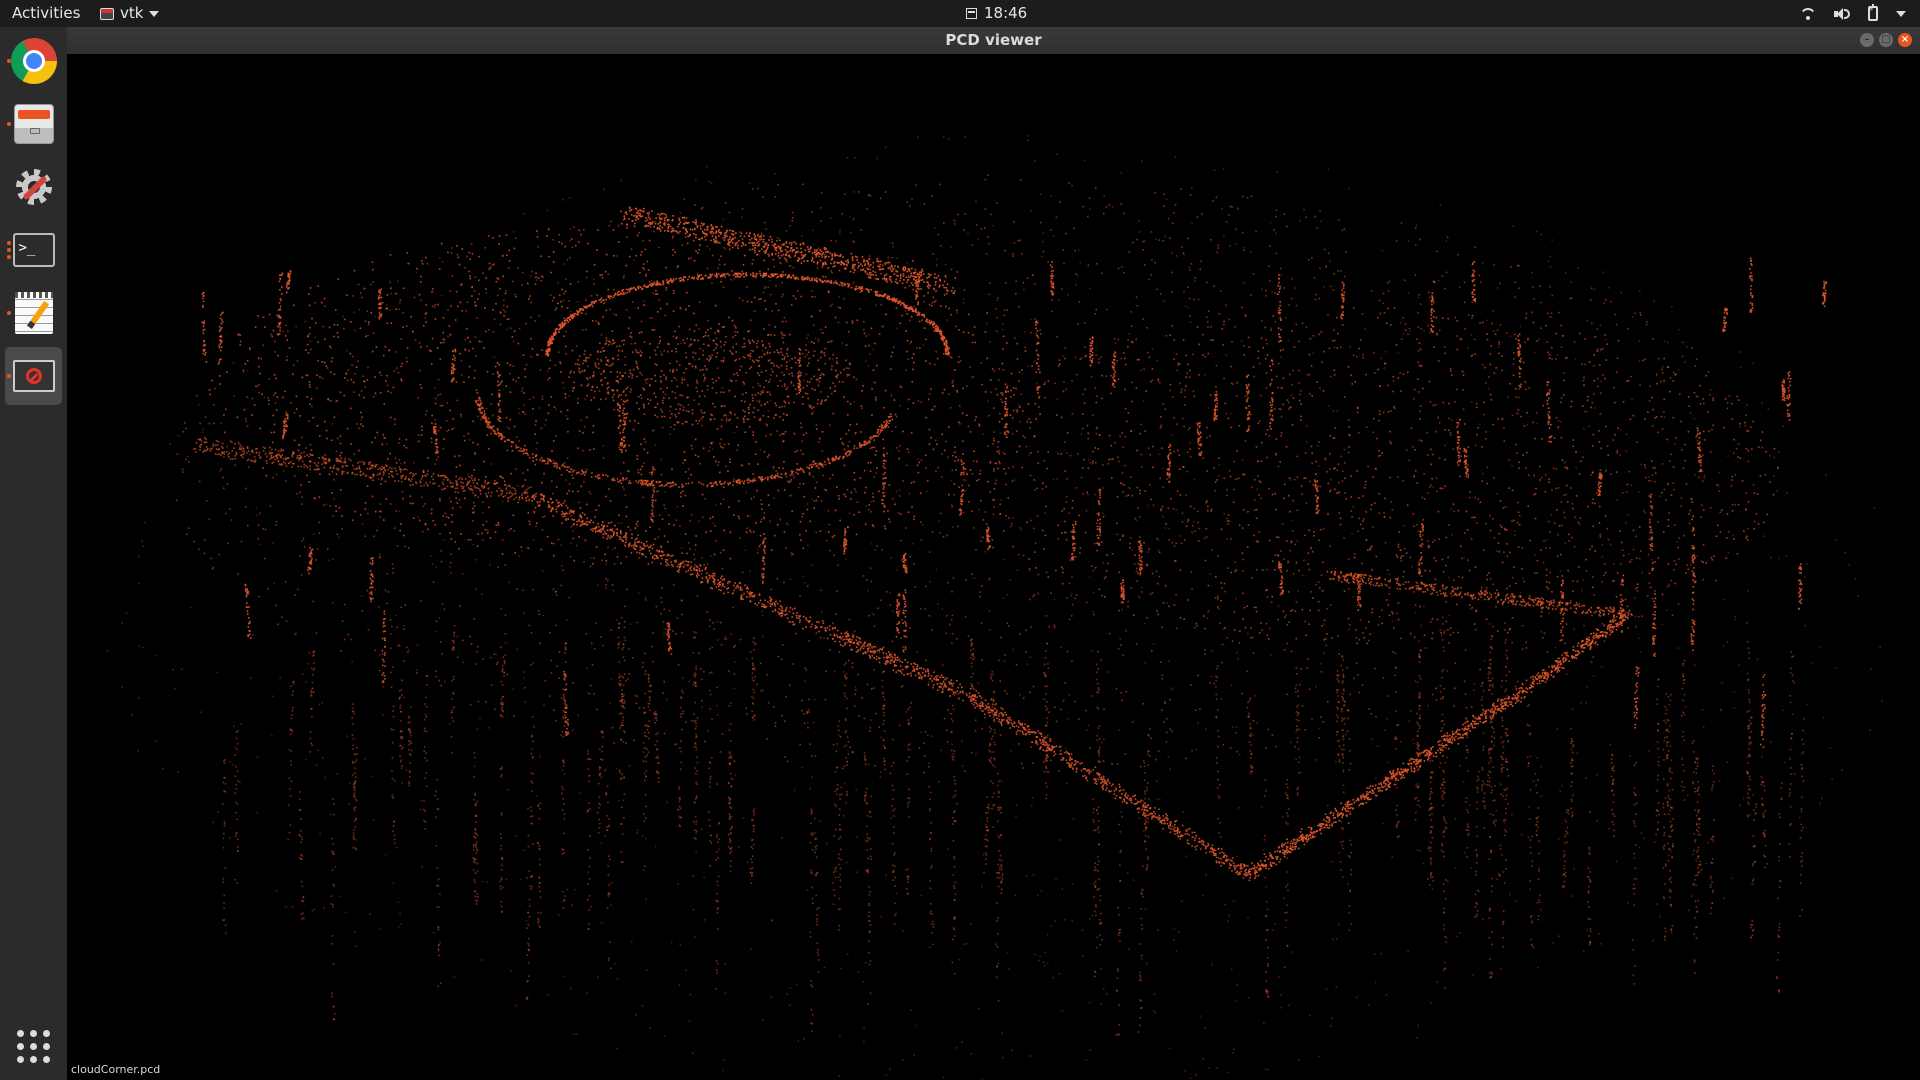  What do you see at coordinates (1853, 13) in the screenshot?
I see `system-tray` at bounding box center [1853, 13].